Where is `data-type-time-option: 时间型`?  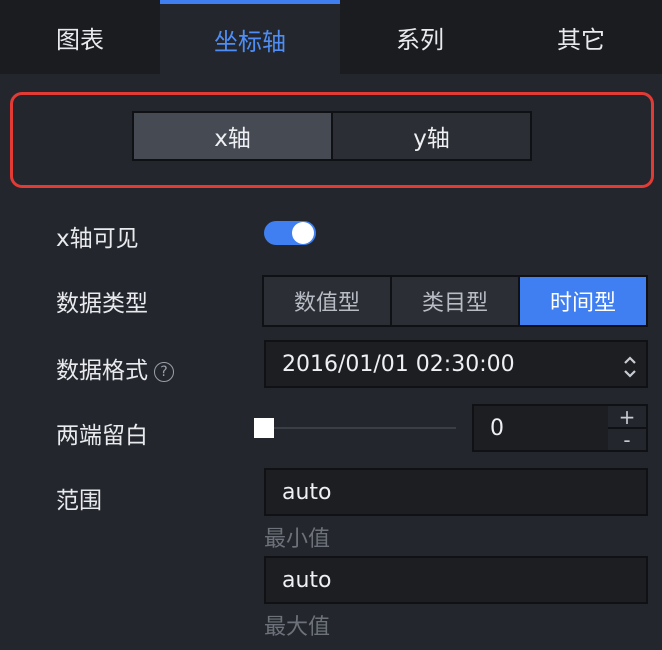
data-type-time-option: 时间型 is located at coordinates (582, 301).